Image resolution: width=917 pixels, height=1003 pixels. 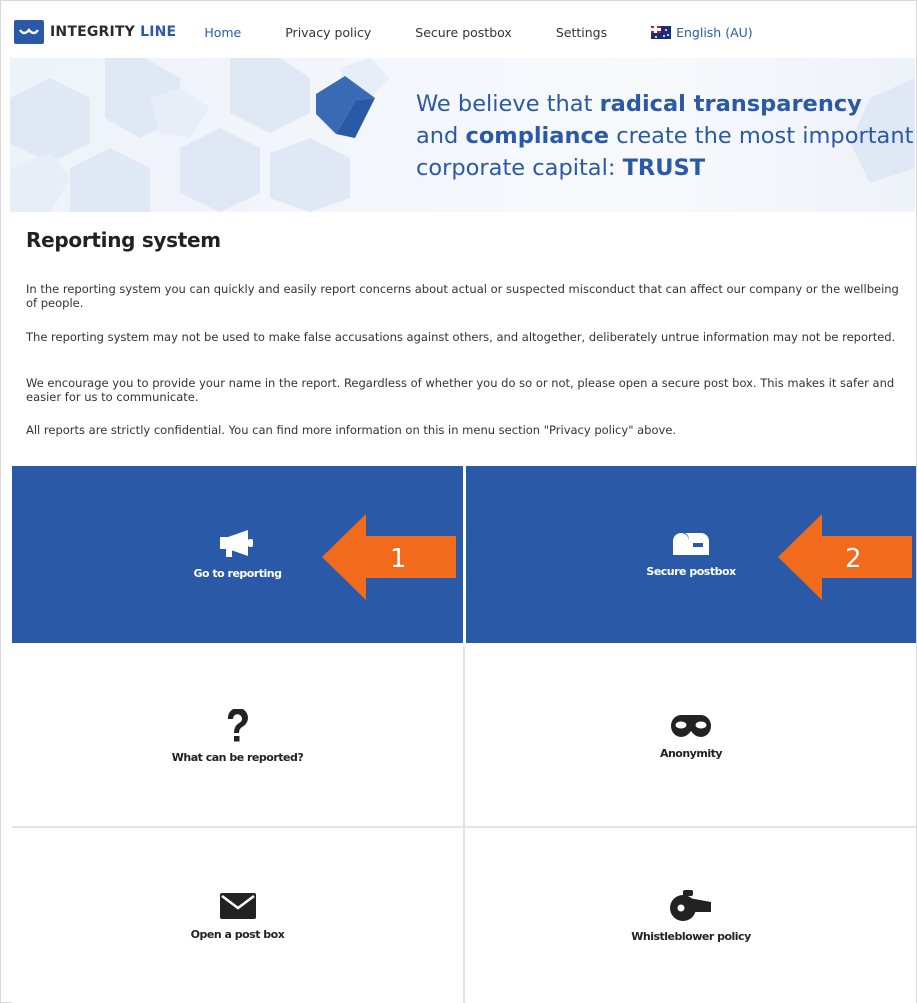 I want to click on tagline-3b: TRUST, so click(x=664, y=168).